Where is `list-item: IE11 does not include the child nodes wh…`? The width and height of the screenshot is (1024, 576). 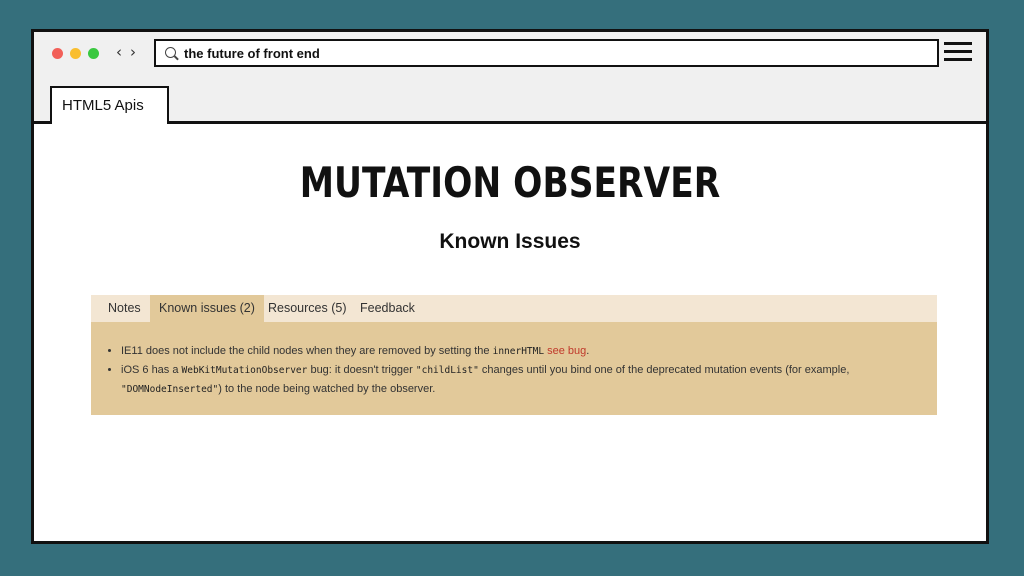
list-item: IE11 does not include the child nodes wh… is located at coordinates (531, 351).